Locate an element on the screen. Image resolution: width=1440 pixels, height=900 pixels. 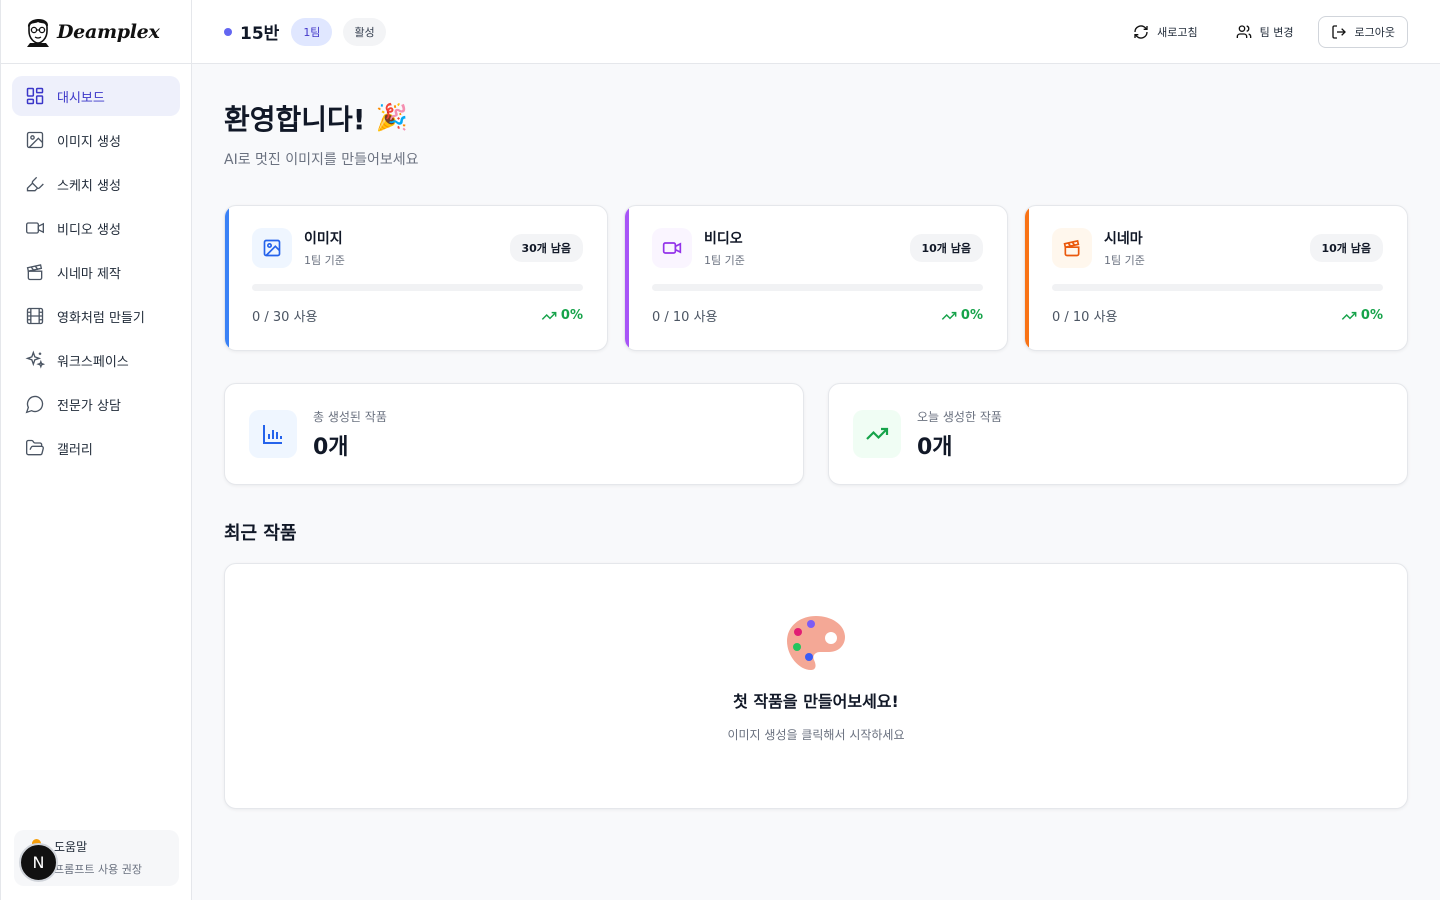
logo: Deamplex is located at coordinates (96, 32).